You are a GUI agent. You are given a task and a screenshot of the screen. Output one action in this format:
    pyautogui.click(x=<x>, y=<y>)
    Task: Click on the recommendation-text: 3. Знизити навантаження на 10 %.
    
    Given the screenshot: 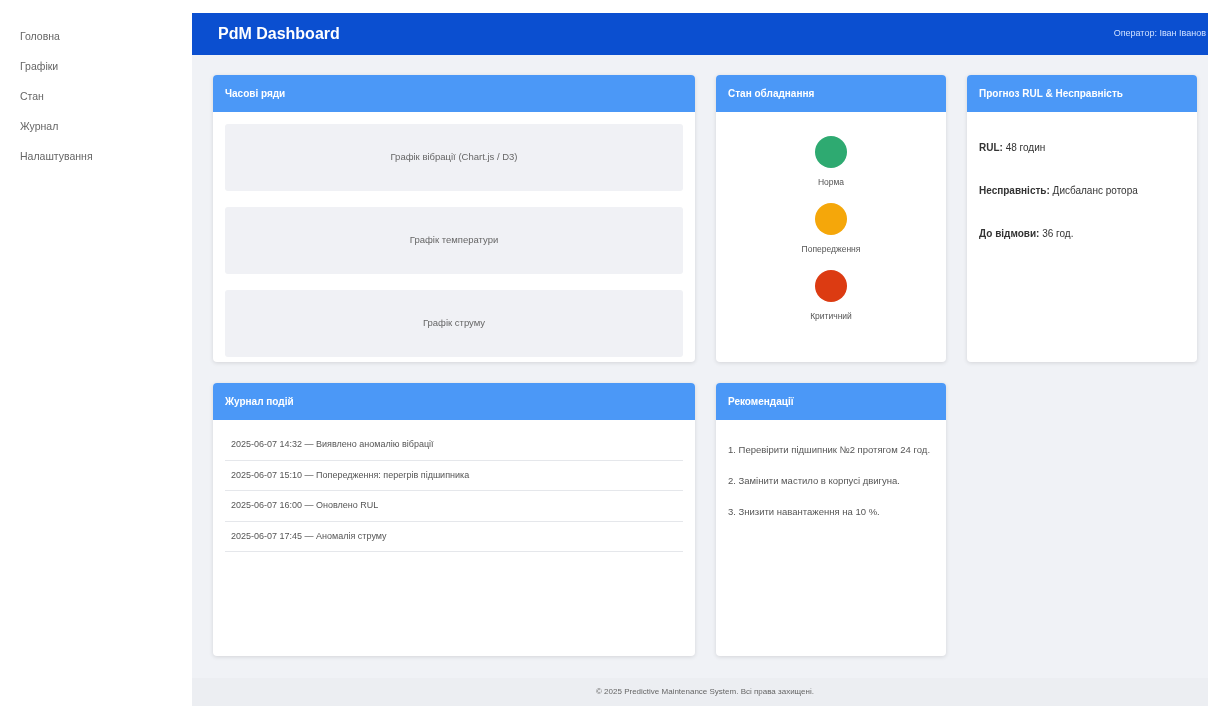 What is the action you would take?
    pyautogui.click(x=804, y=512)
    